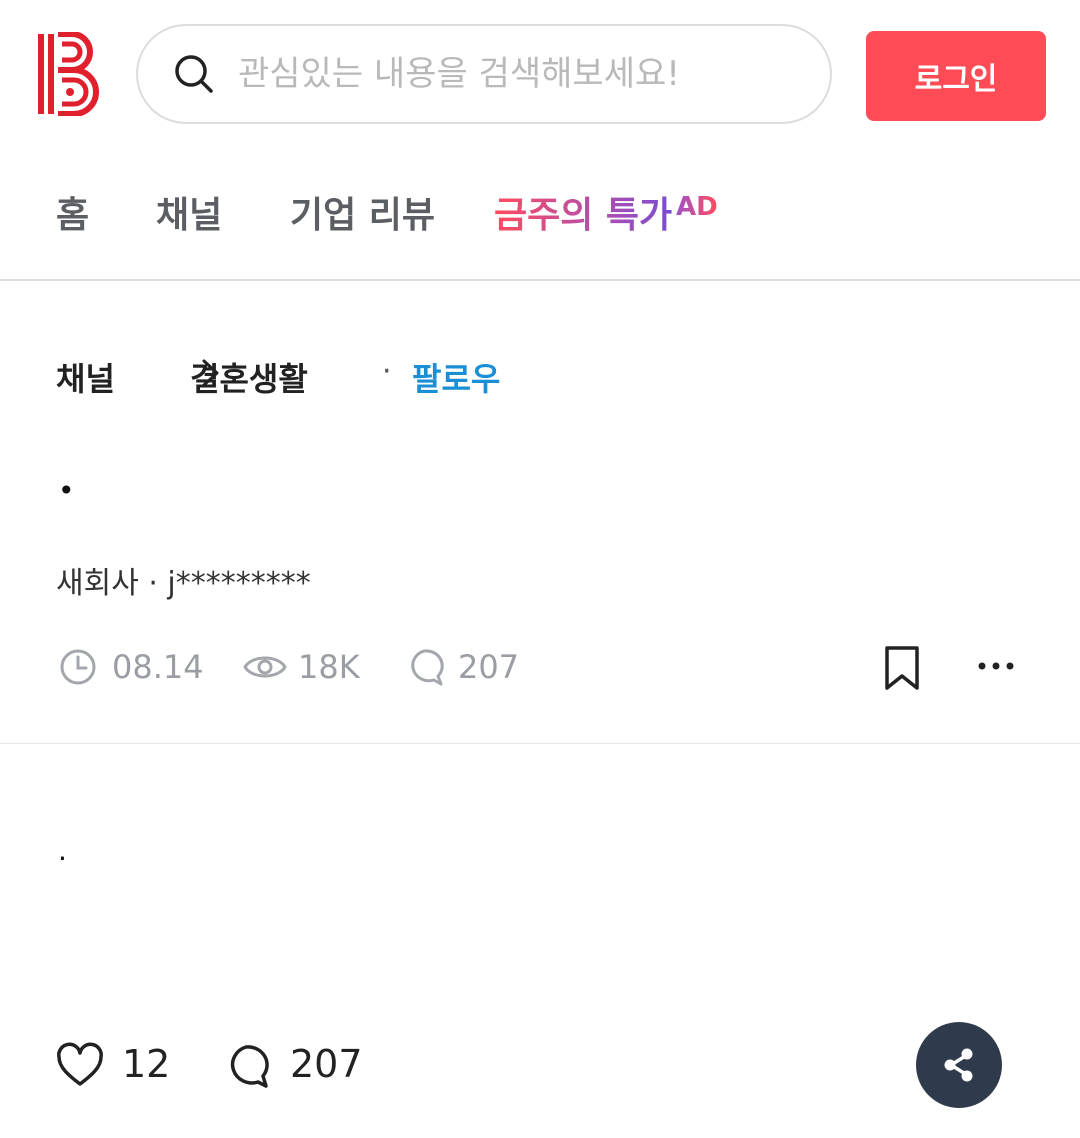 Image resolution: width=1080 pixels, height=1138 pixels. Describe the element at coordinates (362, 212) in the screenshot. I see `nav-item-company-review: 기업 리뷰` at that location.